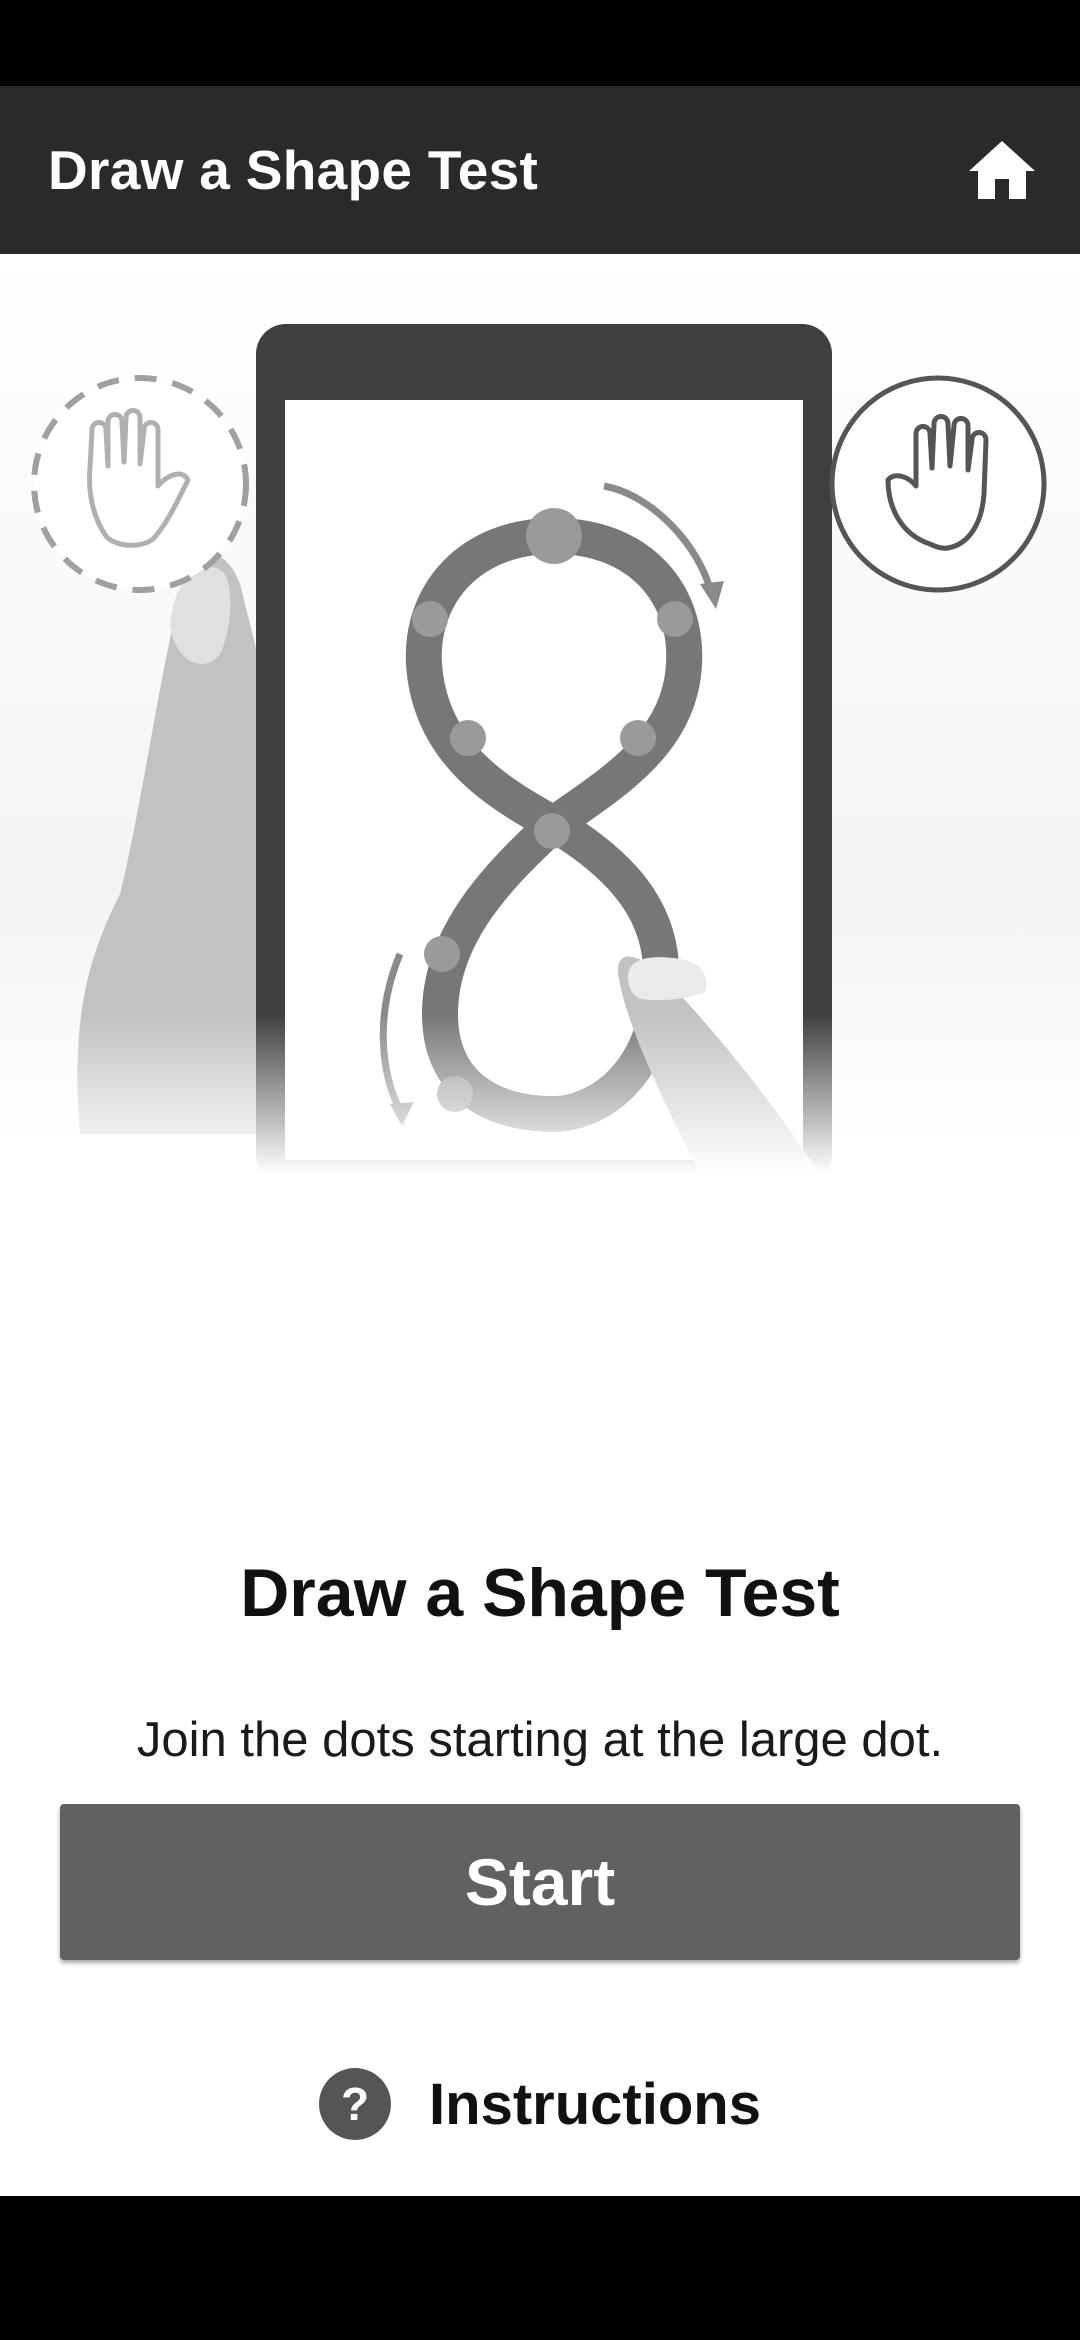  What do you see at coordinates (355, 2104) in the screenshot?
I see `help-icon: ?` at bounding box center [355, 2104].